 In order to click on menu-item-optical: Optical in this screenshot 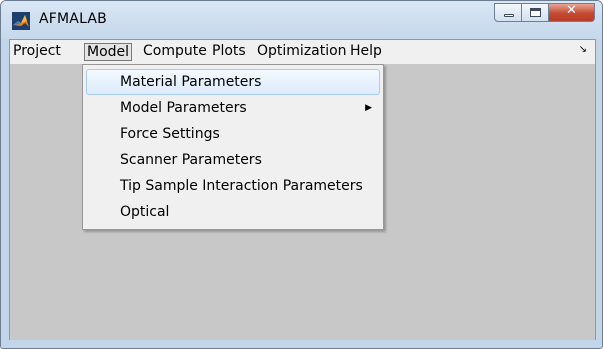, I will do `click(233, 212)`.